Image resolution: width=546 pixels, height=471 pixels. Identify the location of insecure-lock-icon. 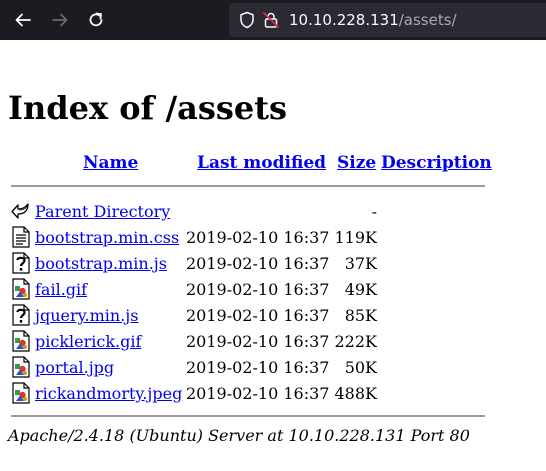
(271, 20).